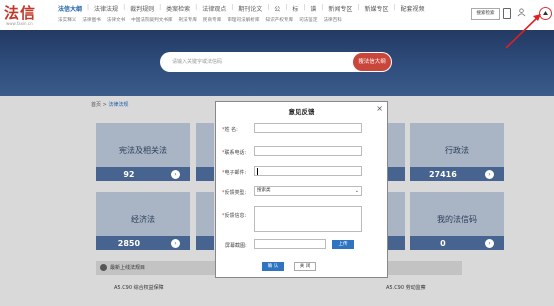 This screenshot has width=554, height=306. I want to click on screenshot-field, so click(290, 244).